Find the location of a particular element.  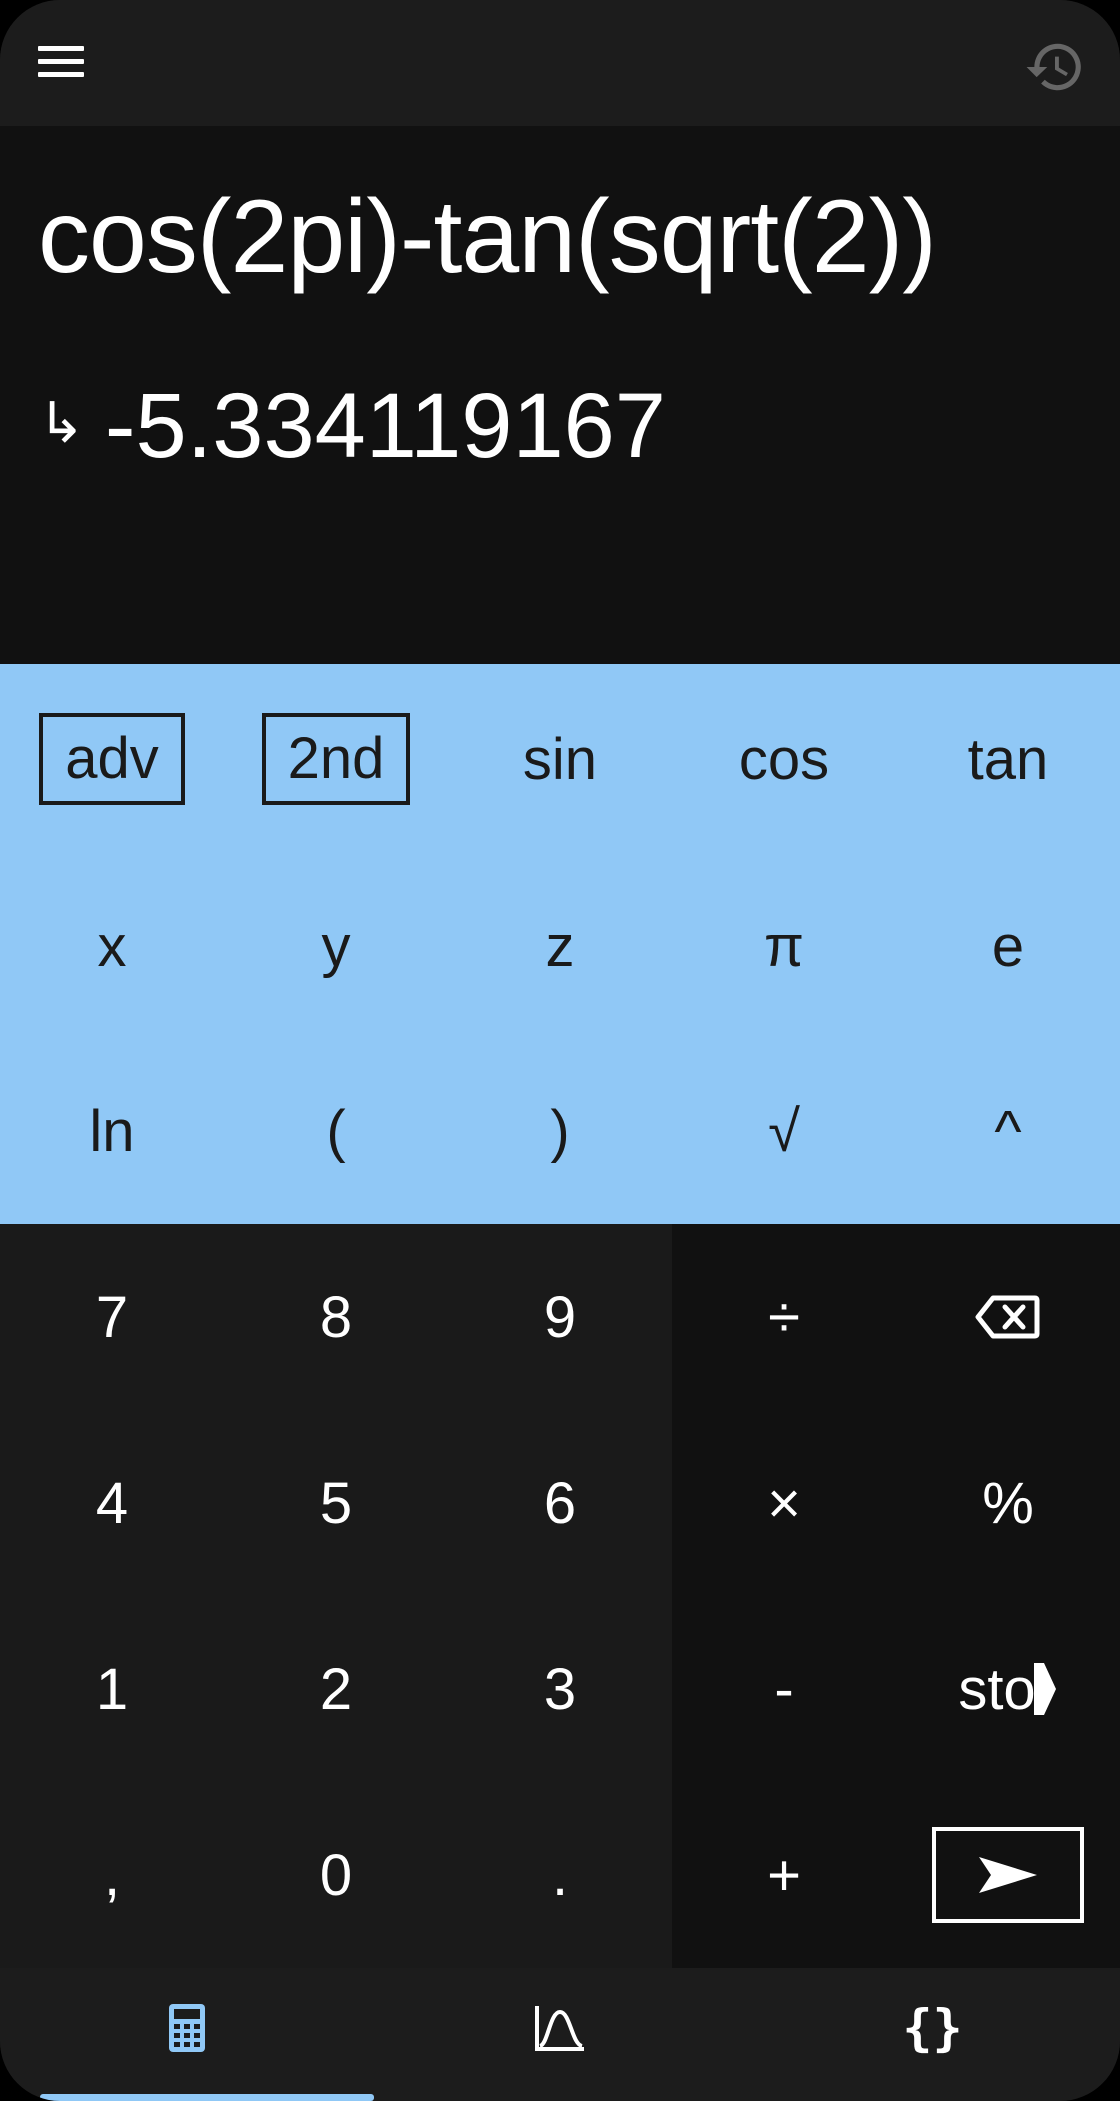

digit-8-key: 8 is located at coordinates (336, 1317).